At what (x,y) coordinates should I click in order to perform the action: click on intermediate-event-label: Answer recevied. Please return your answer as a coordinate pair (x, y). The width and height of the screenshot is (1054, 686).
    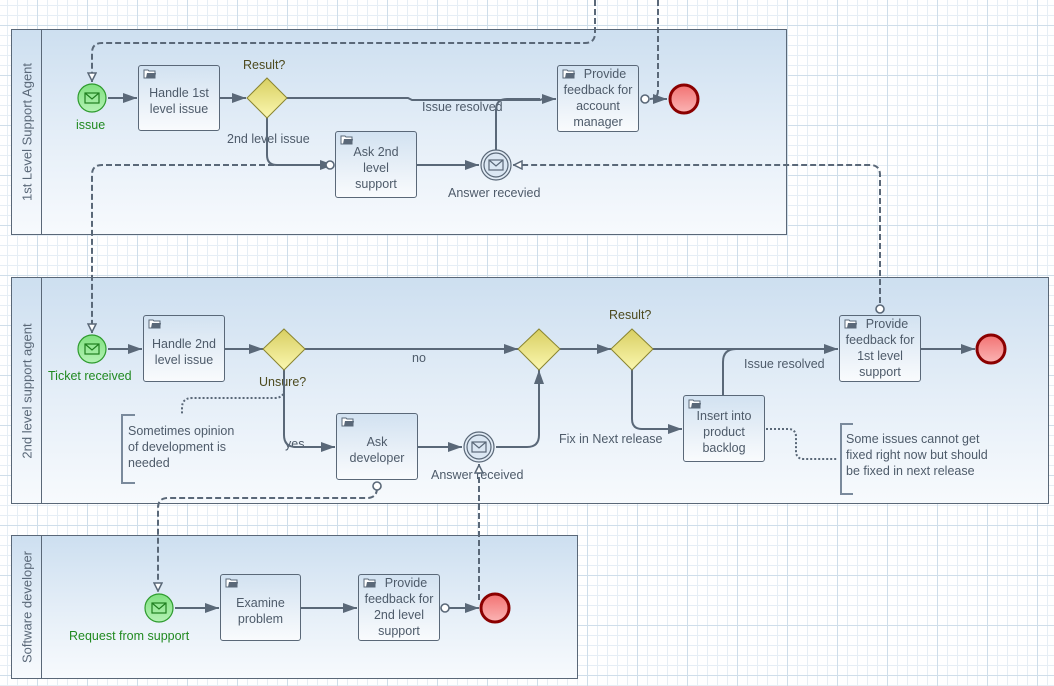
    Looking at the image, I should click on (494, 193).